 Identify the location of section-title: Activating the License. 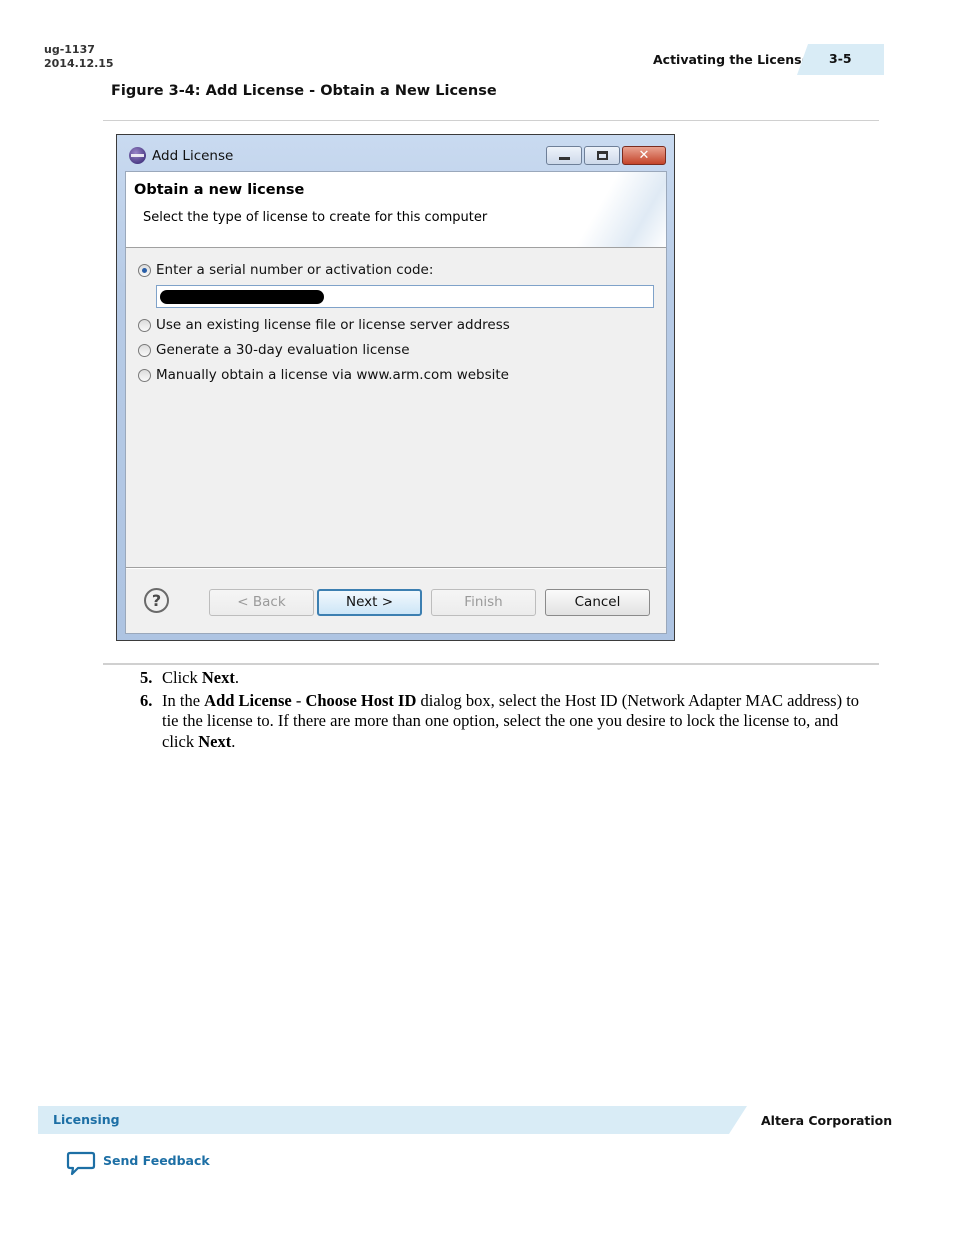
(732, 59).